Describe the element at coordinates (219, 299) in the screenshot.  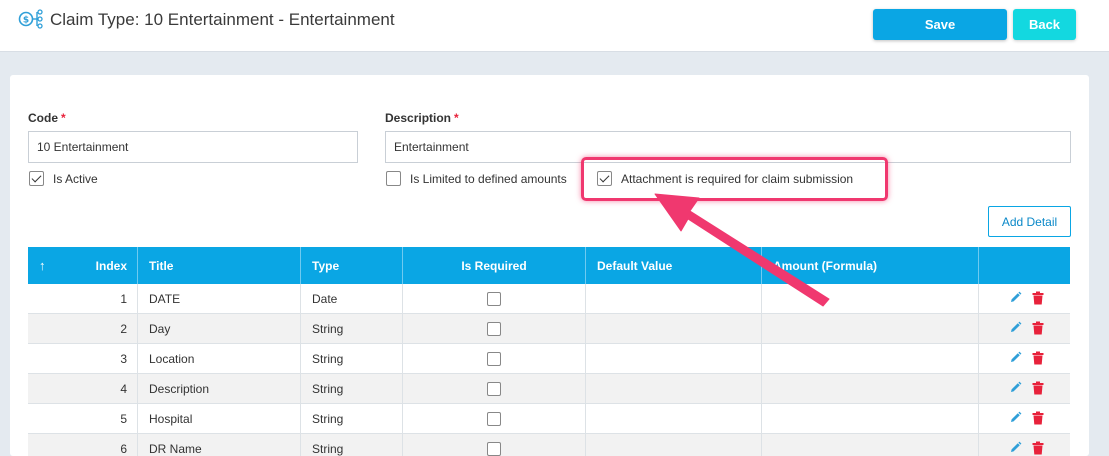
I see `cell-title: DATE` at that location.